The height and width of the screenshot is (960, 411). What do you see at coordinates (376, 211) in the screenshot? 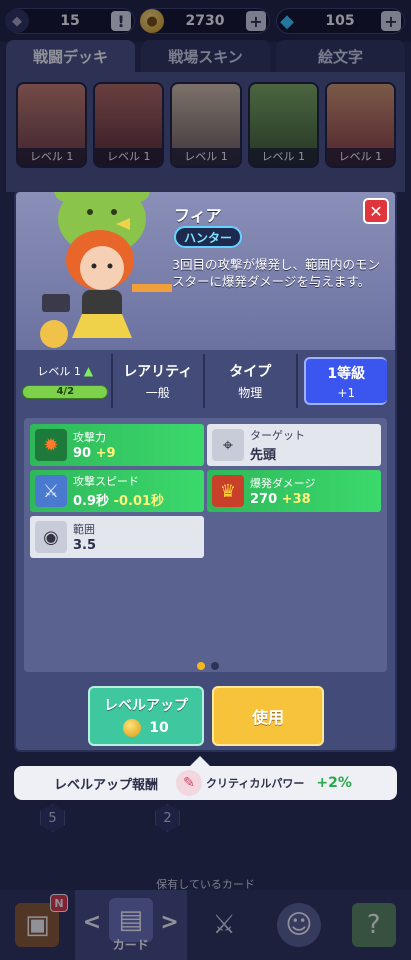
I see `close-button: ✕` at bounding box center [376, 211].